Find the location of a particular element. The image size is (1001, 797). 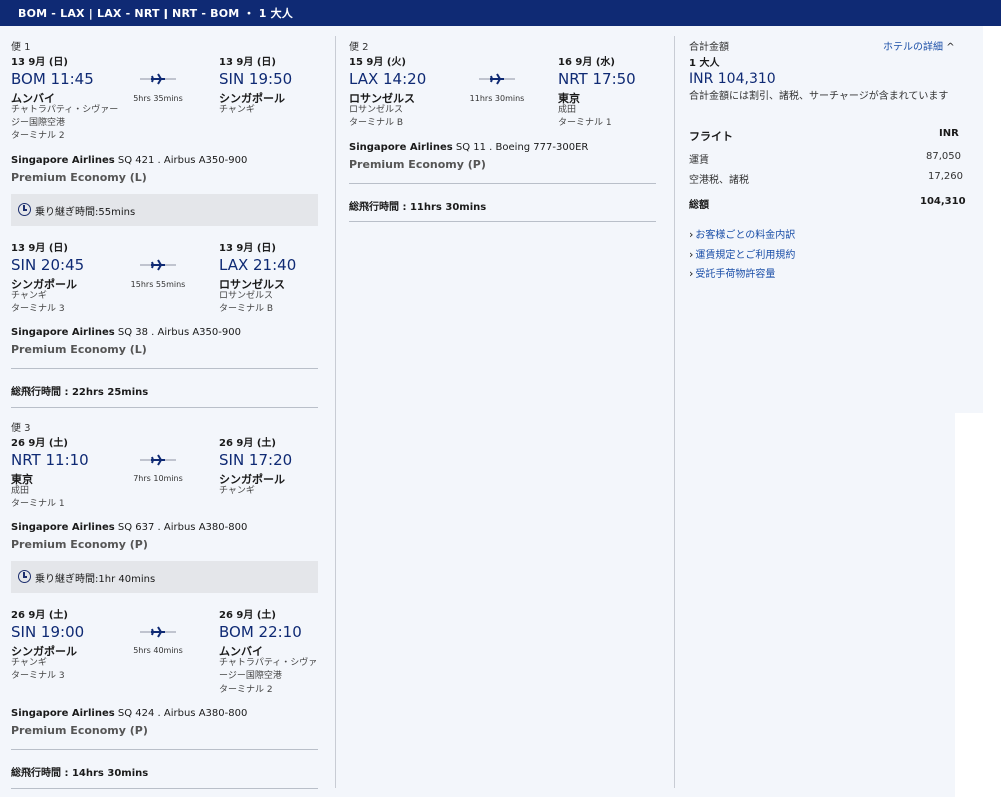

arrival-terminal: ターミナル 2 is located at coordinates (246, 690).